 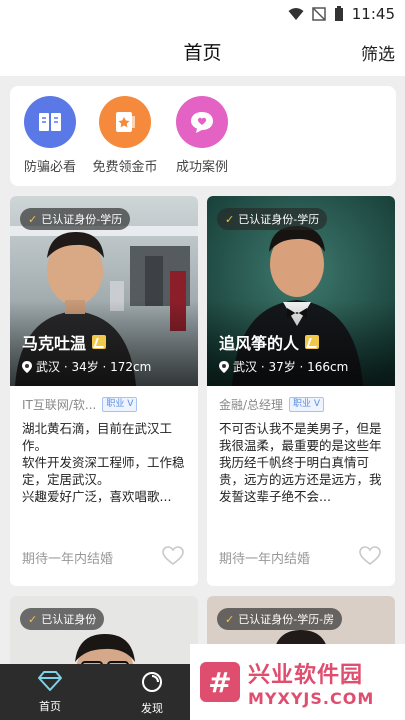 I want to click on intro-line: 湖北黄石滴，目前在武汉工作。, so click(x=97, y=437).